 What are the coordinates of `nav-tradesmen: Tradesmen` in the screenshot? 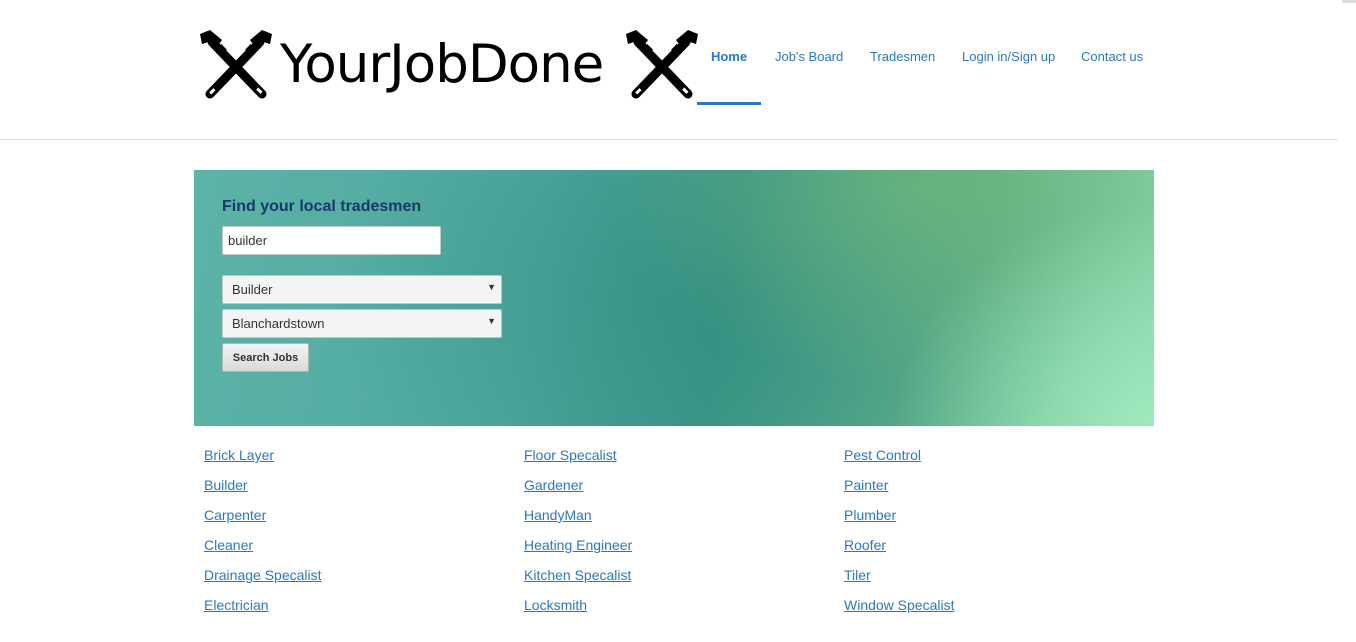 It's located at (902, 73).